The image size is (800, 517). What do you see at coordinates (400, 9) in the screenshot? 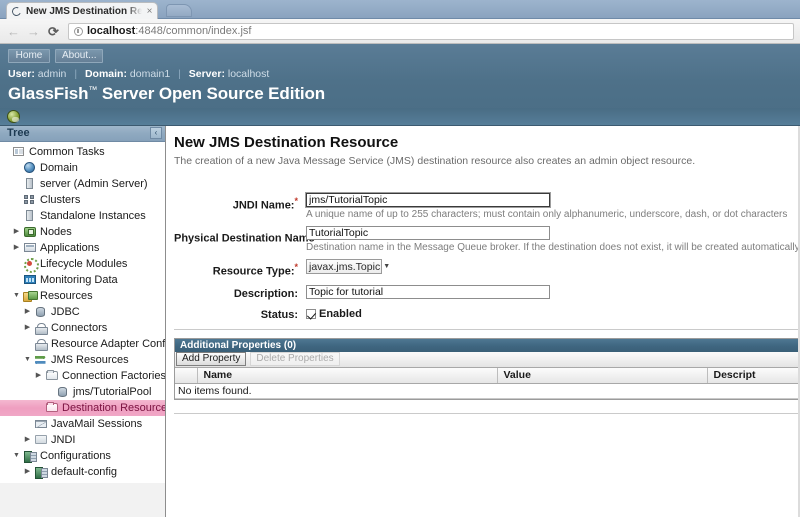
I see `browser-tab-strip: New JMS Destination Reso ×` at bounding box center [400, 9].